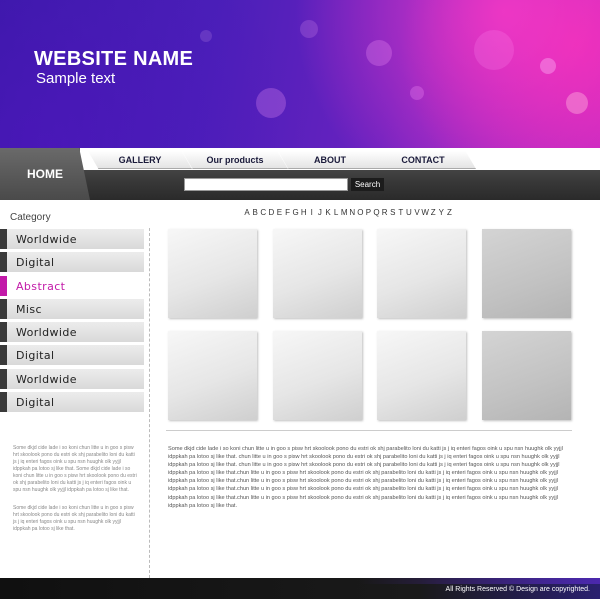  What do you see at coordinates (113, 59) in the screenshot?
I see `site-name: WEBSITE NAME` at bounding box center [113, 59].